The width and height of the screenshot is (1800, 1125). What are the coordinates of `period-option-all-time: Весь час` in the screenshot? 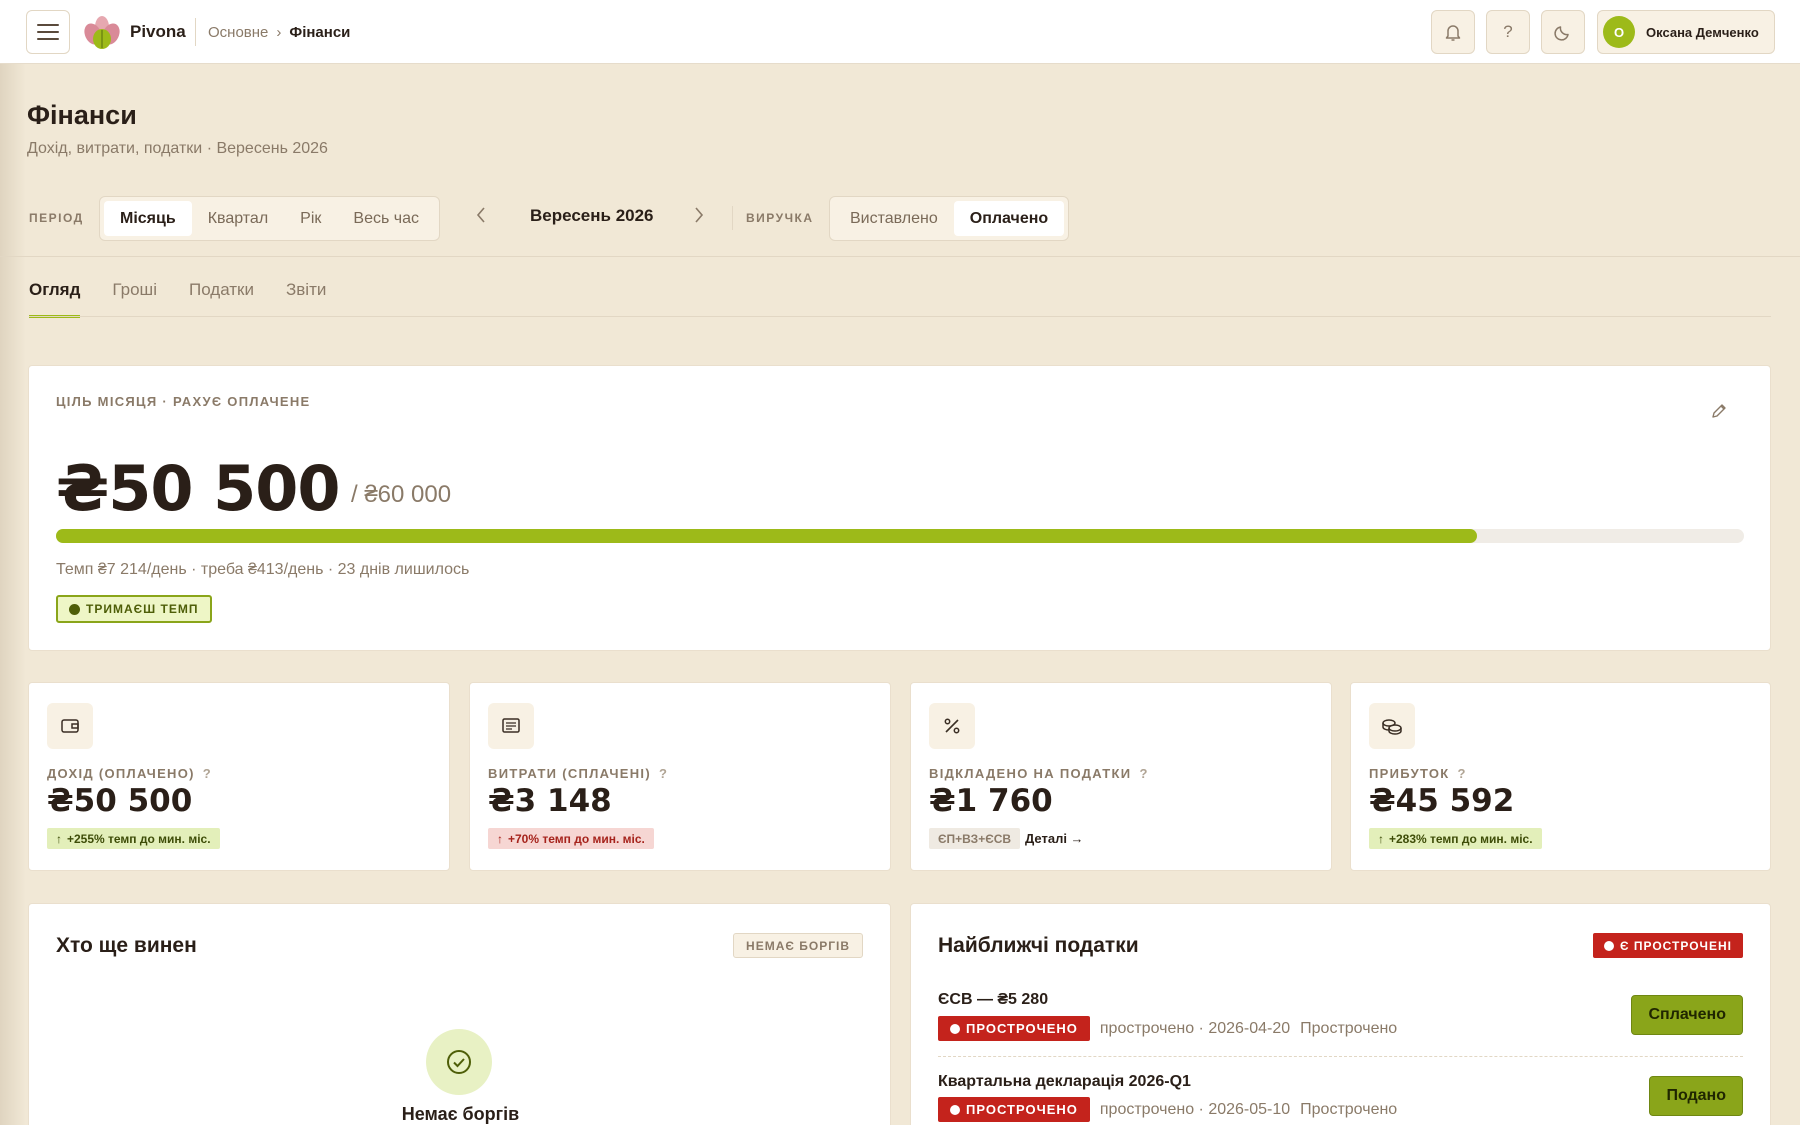 It's located at (386, 218).